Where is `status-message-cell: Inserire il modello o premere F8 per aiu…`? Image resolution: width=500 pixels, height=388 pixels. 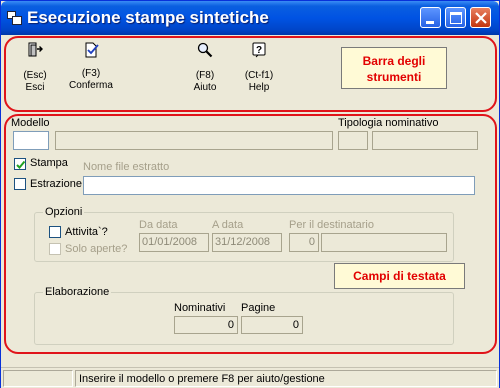 status-message-cell: Inserire il modello o premere F8 per aiu… is located at coordinates (286, 378).